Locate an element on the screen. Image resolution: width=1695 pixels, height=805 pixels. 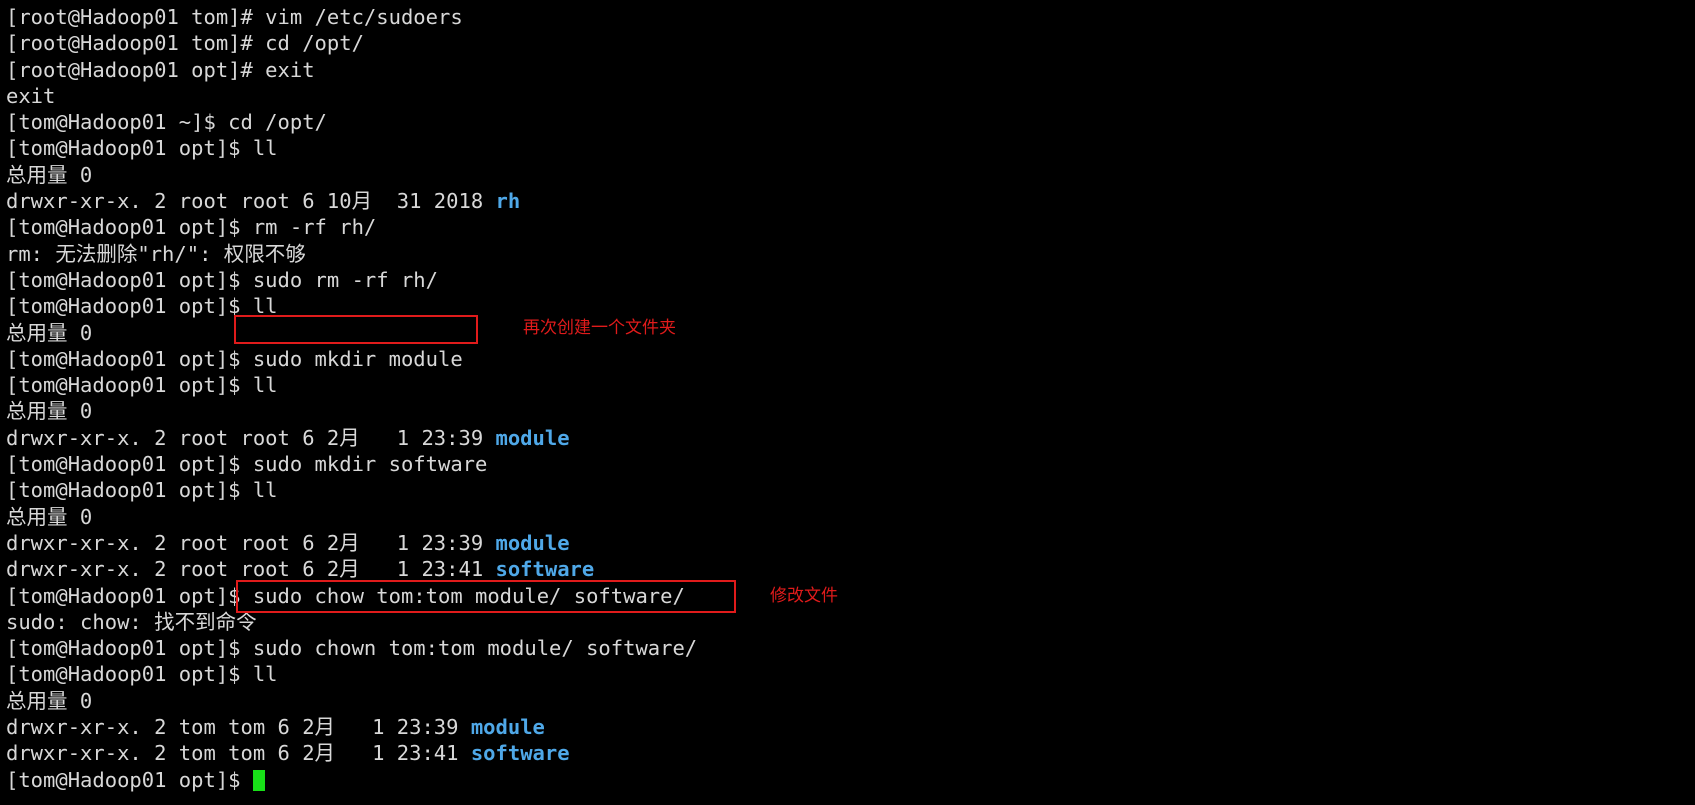
annotation-label-chown: 修改文件 is located at coordinates (804, 596).